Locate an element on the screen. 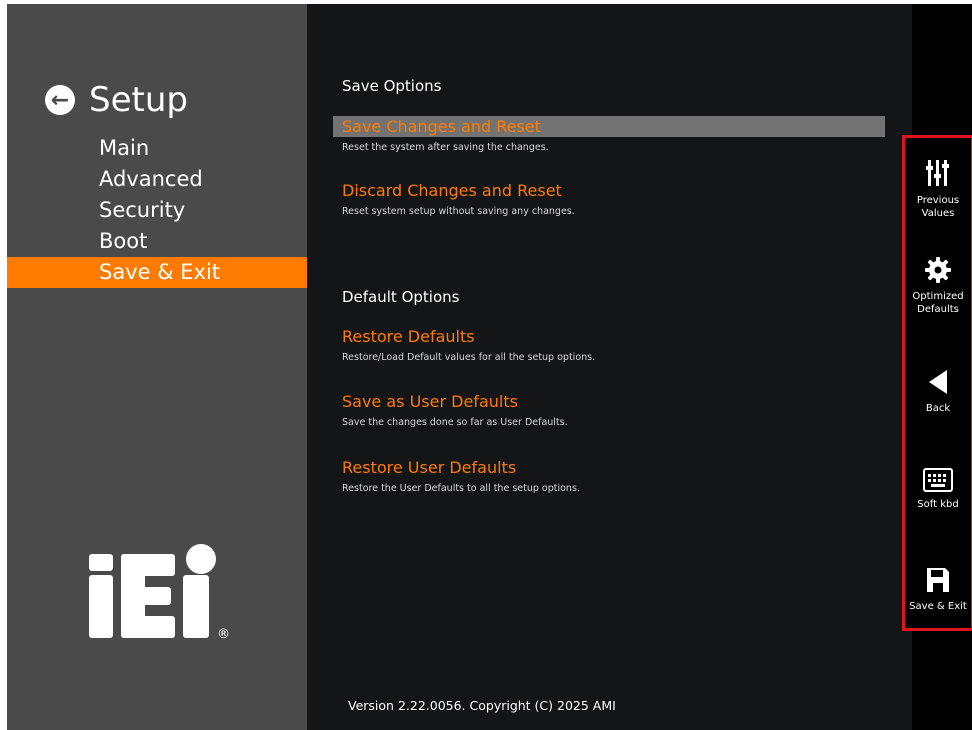  back-button: Back is located at coordinates (938, 391).